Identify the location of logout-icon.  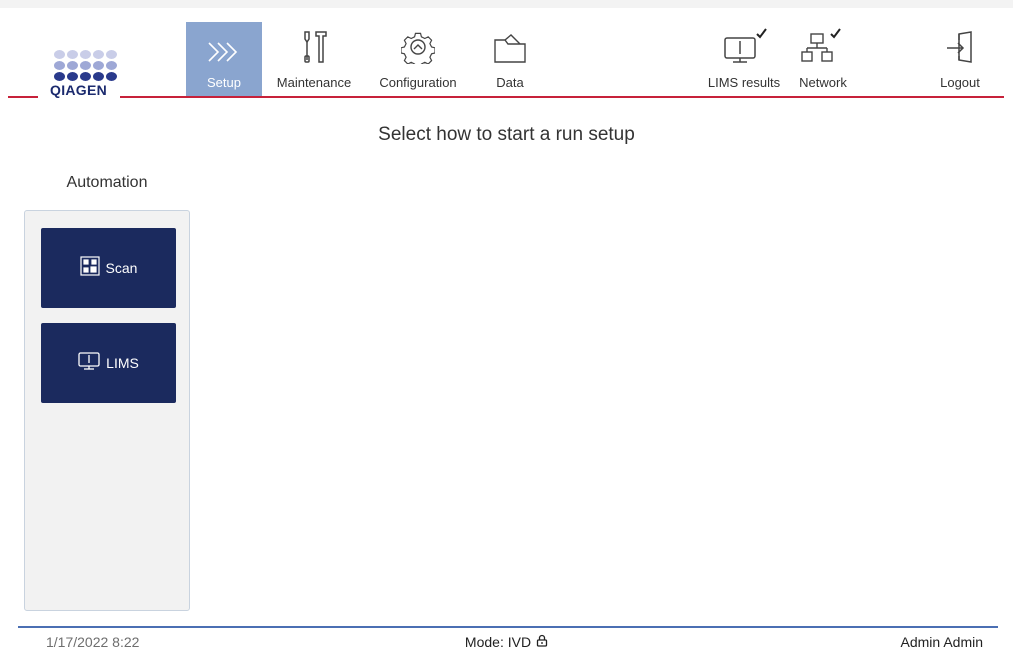
(960, 45).